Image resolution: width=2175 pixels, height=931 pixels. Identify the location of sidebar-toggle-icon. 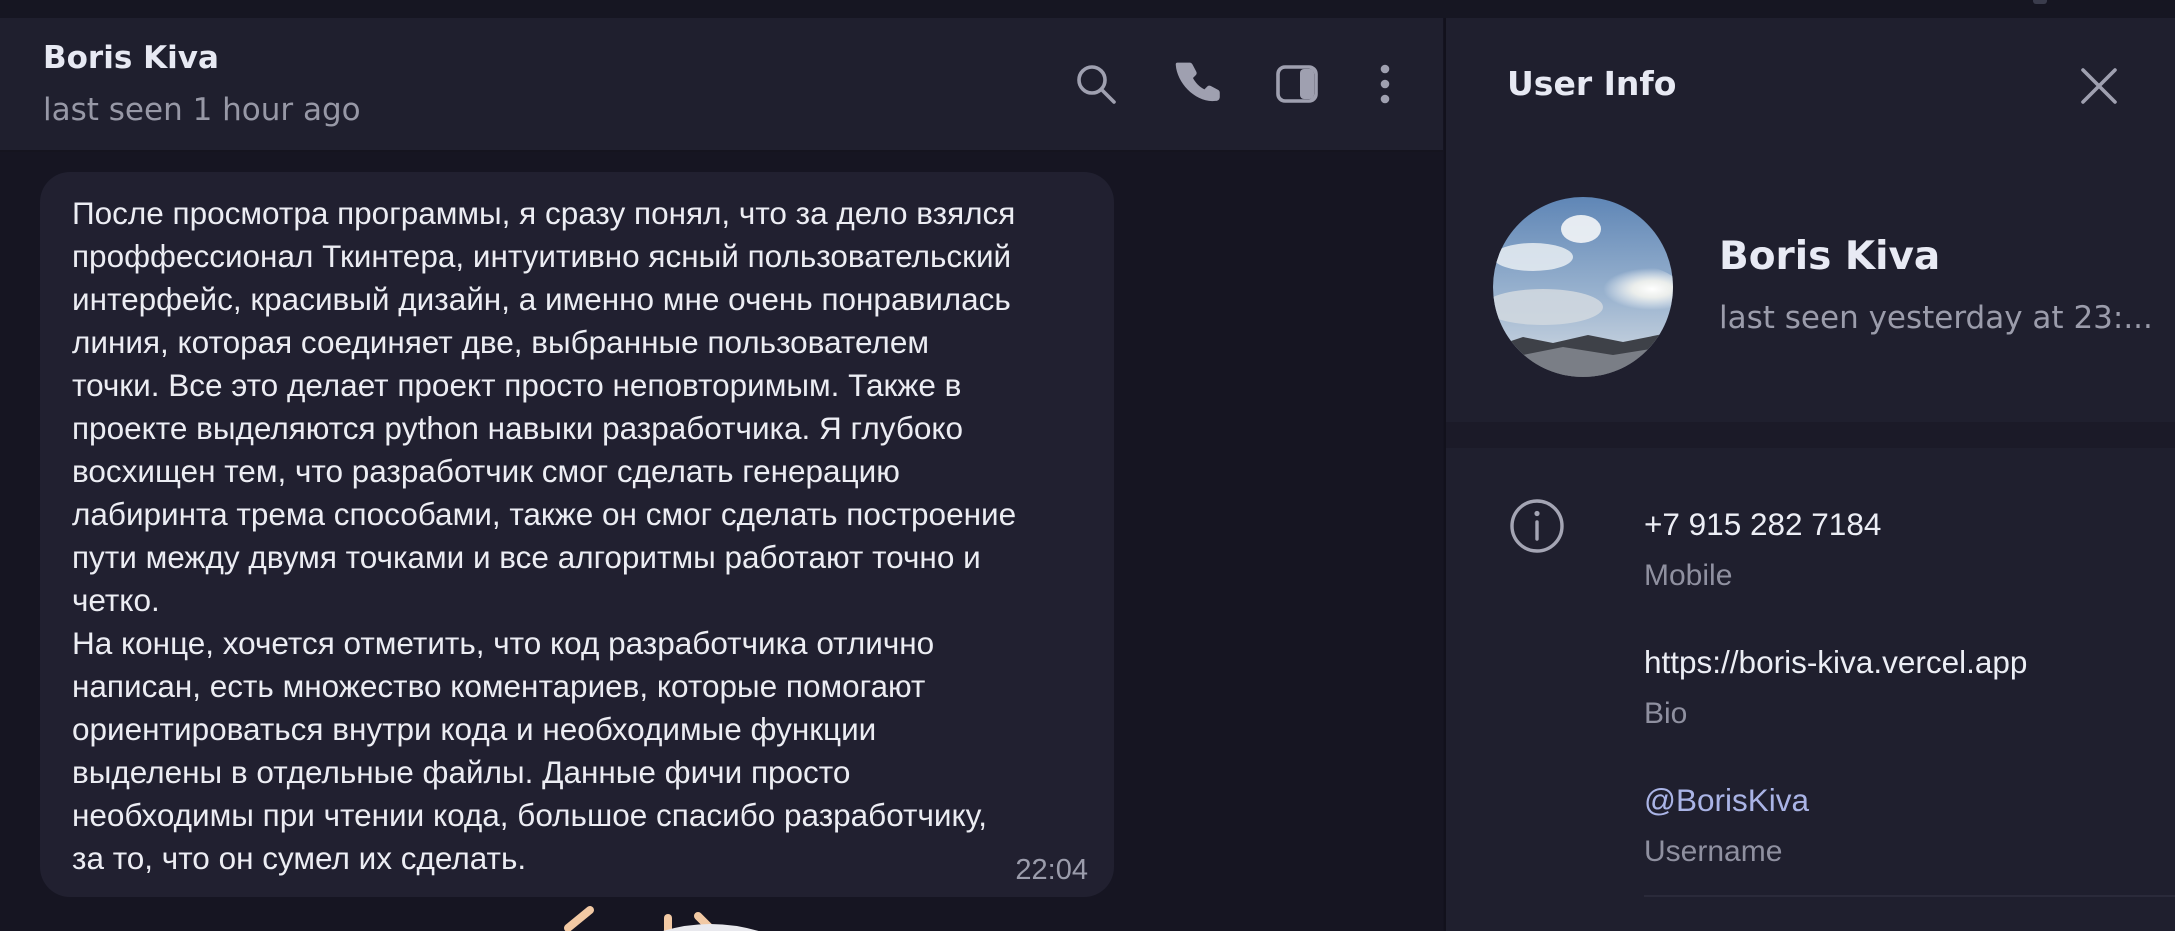
(1297, 84).